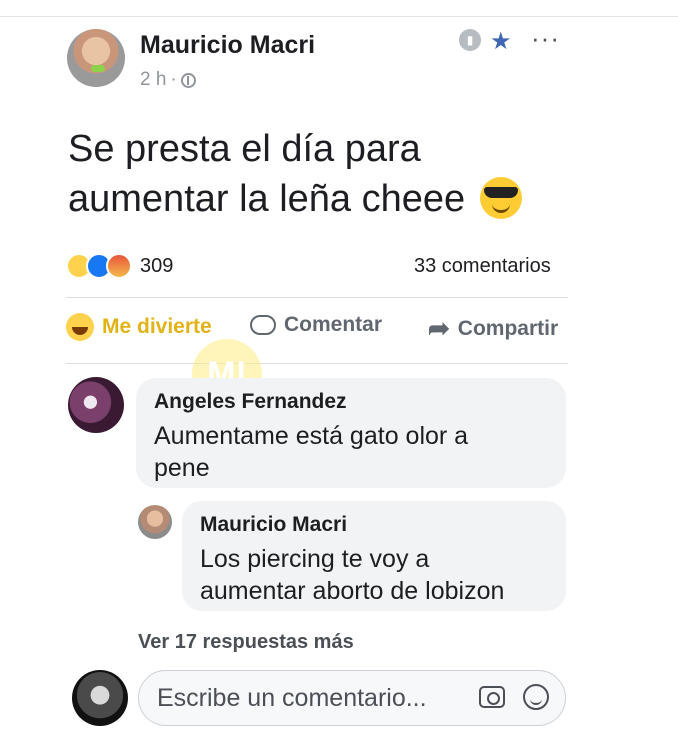 The width and height of the screenshot is (678, 740). Describe the element at coordinates (244, 149) in the screenshot. I see `post-text-line1: Se presta el día para` at that location.